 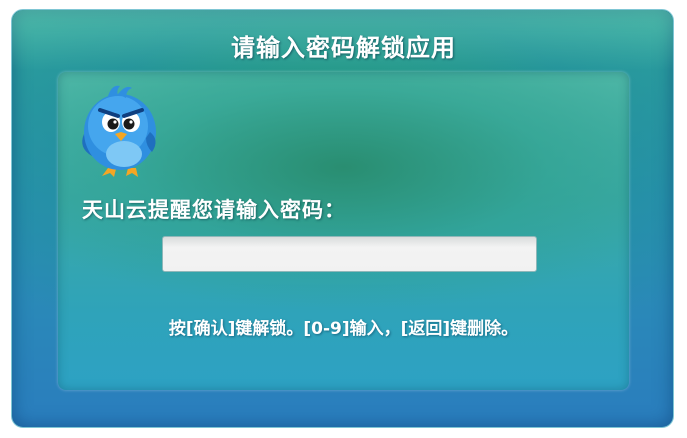 I want to click on blue-bird-mascot-icon, so click(x=119, y=131).